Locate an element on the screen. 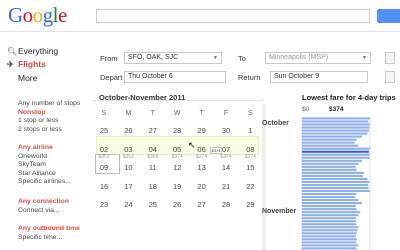 The height and width of the screenshot is (250, 400). airline-option-star-alliance: Star Alliance is located at coordinates (44, 174).